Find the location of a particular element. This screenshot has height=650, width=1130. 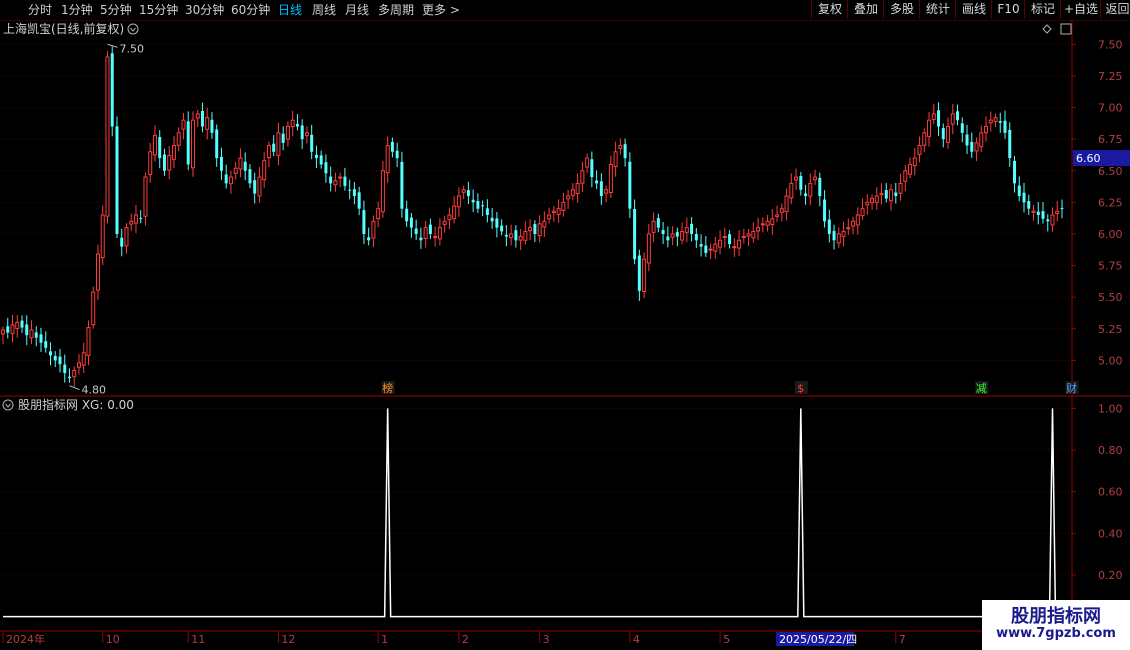

toolbar-button-4: 画线 is located at coordinates (973, 9).